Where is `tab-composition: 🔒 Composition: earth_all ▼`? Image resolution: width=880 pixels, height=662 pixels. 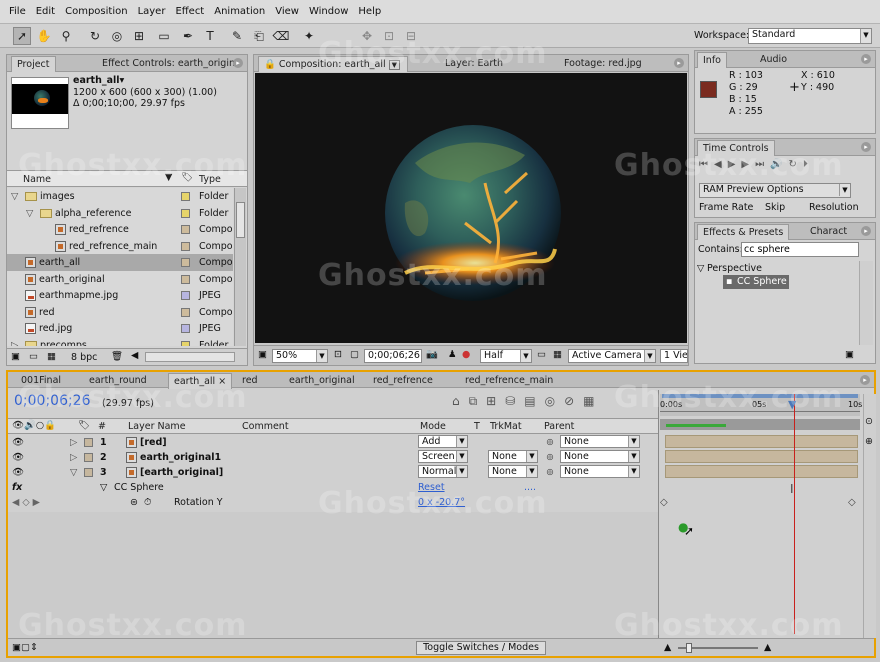
tab-composition: 🔒 Composition: earth_all ▼ is located at coordinates (333, 64).